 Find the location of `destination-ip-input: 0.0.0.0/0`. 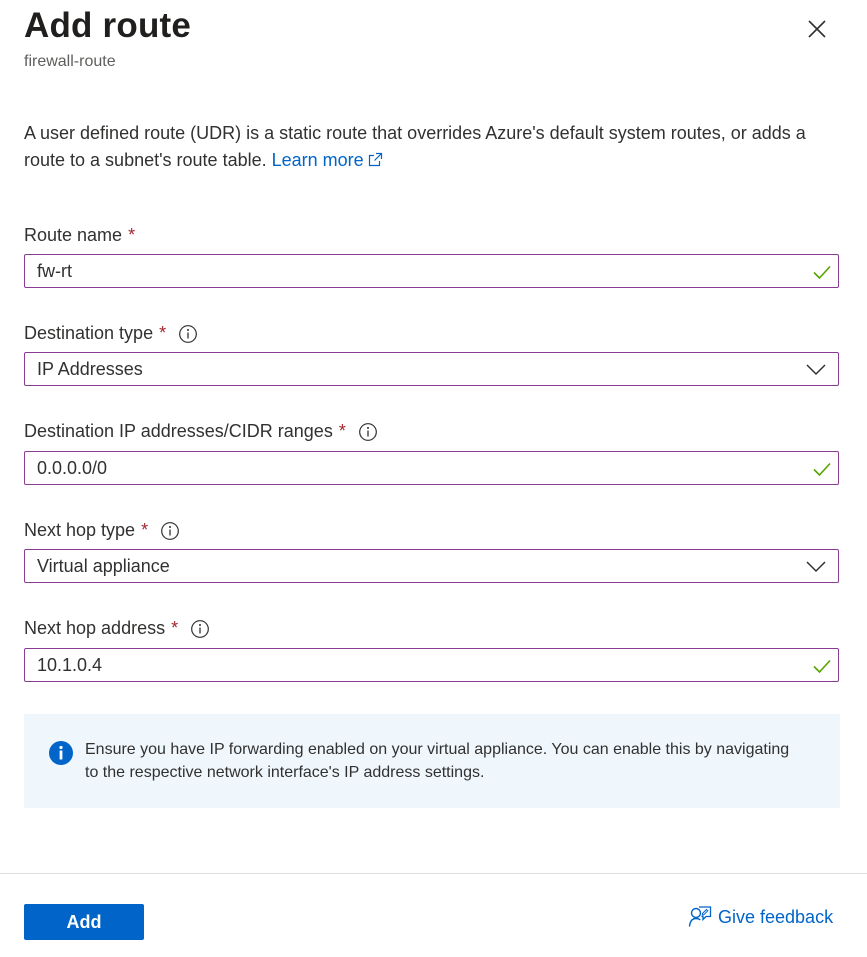

destination-ip-input: 0.0.0.0/0 is located at coordinates (431, 468).